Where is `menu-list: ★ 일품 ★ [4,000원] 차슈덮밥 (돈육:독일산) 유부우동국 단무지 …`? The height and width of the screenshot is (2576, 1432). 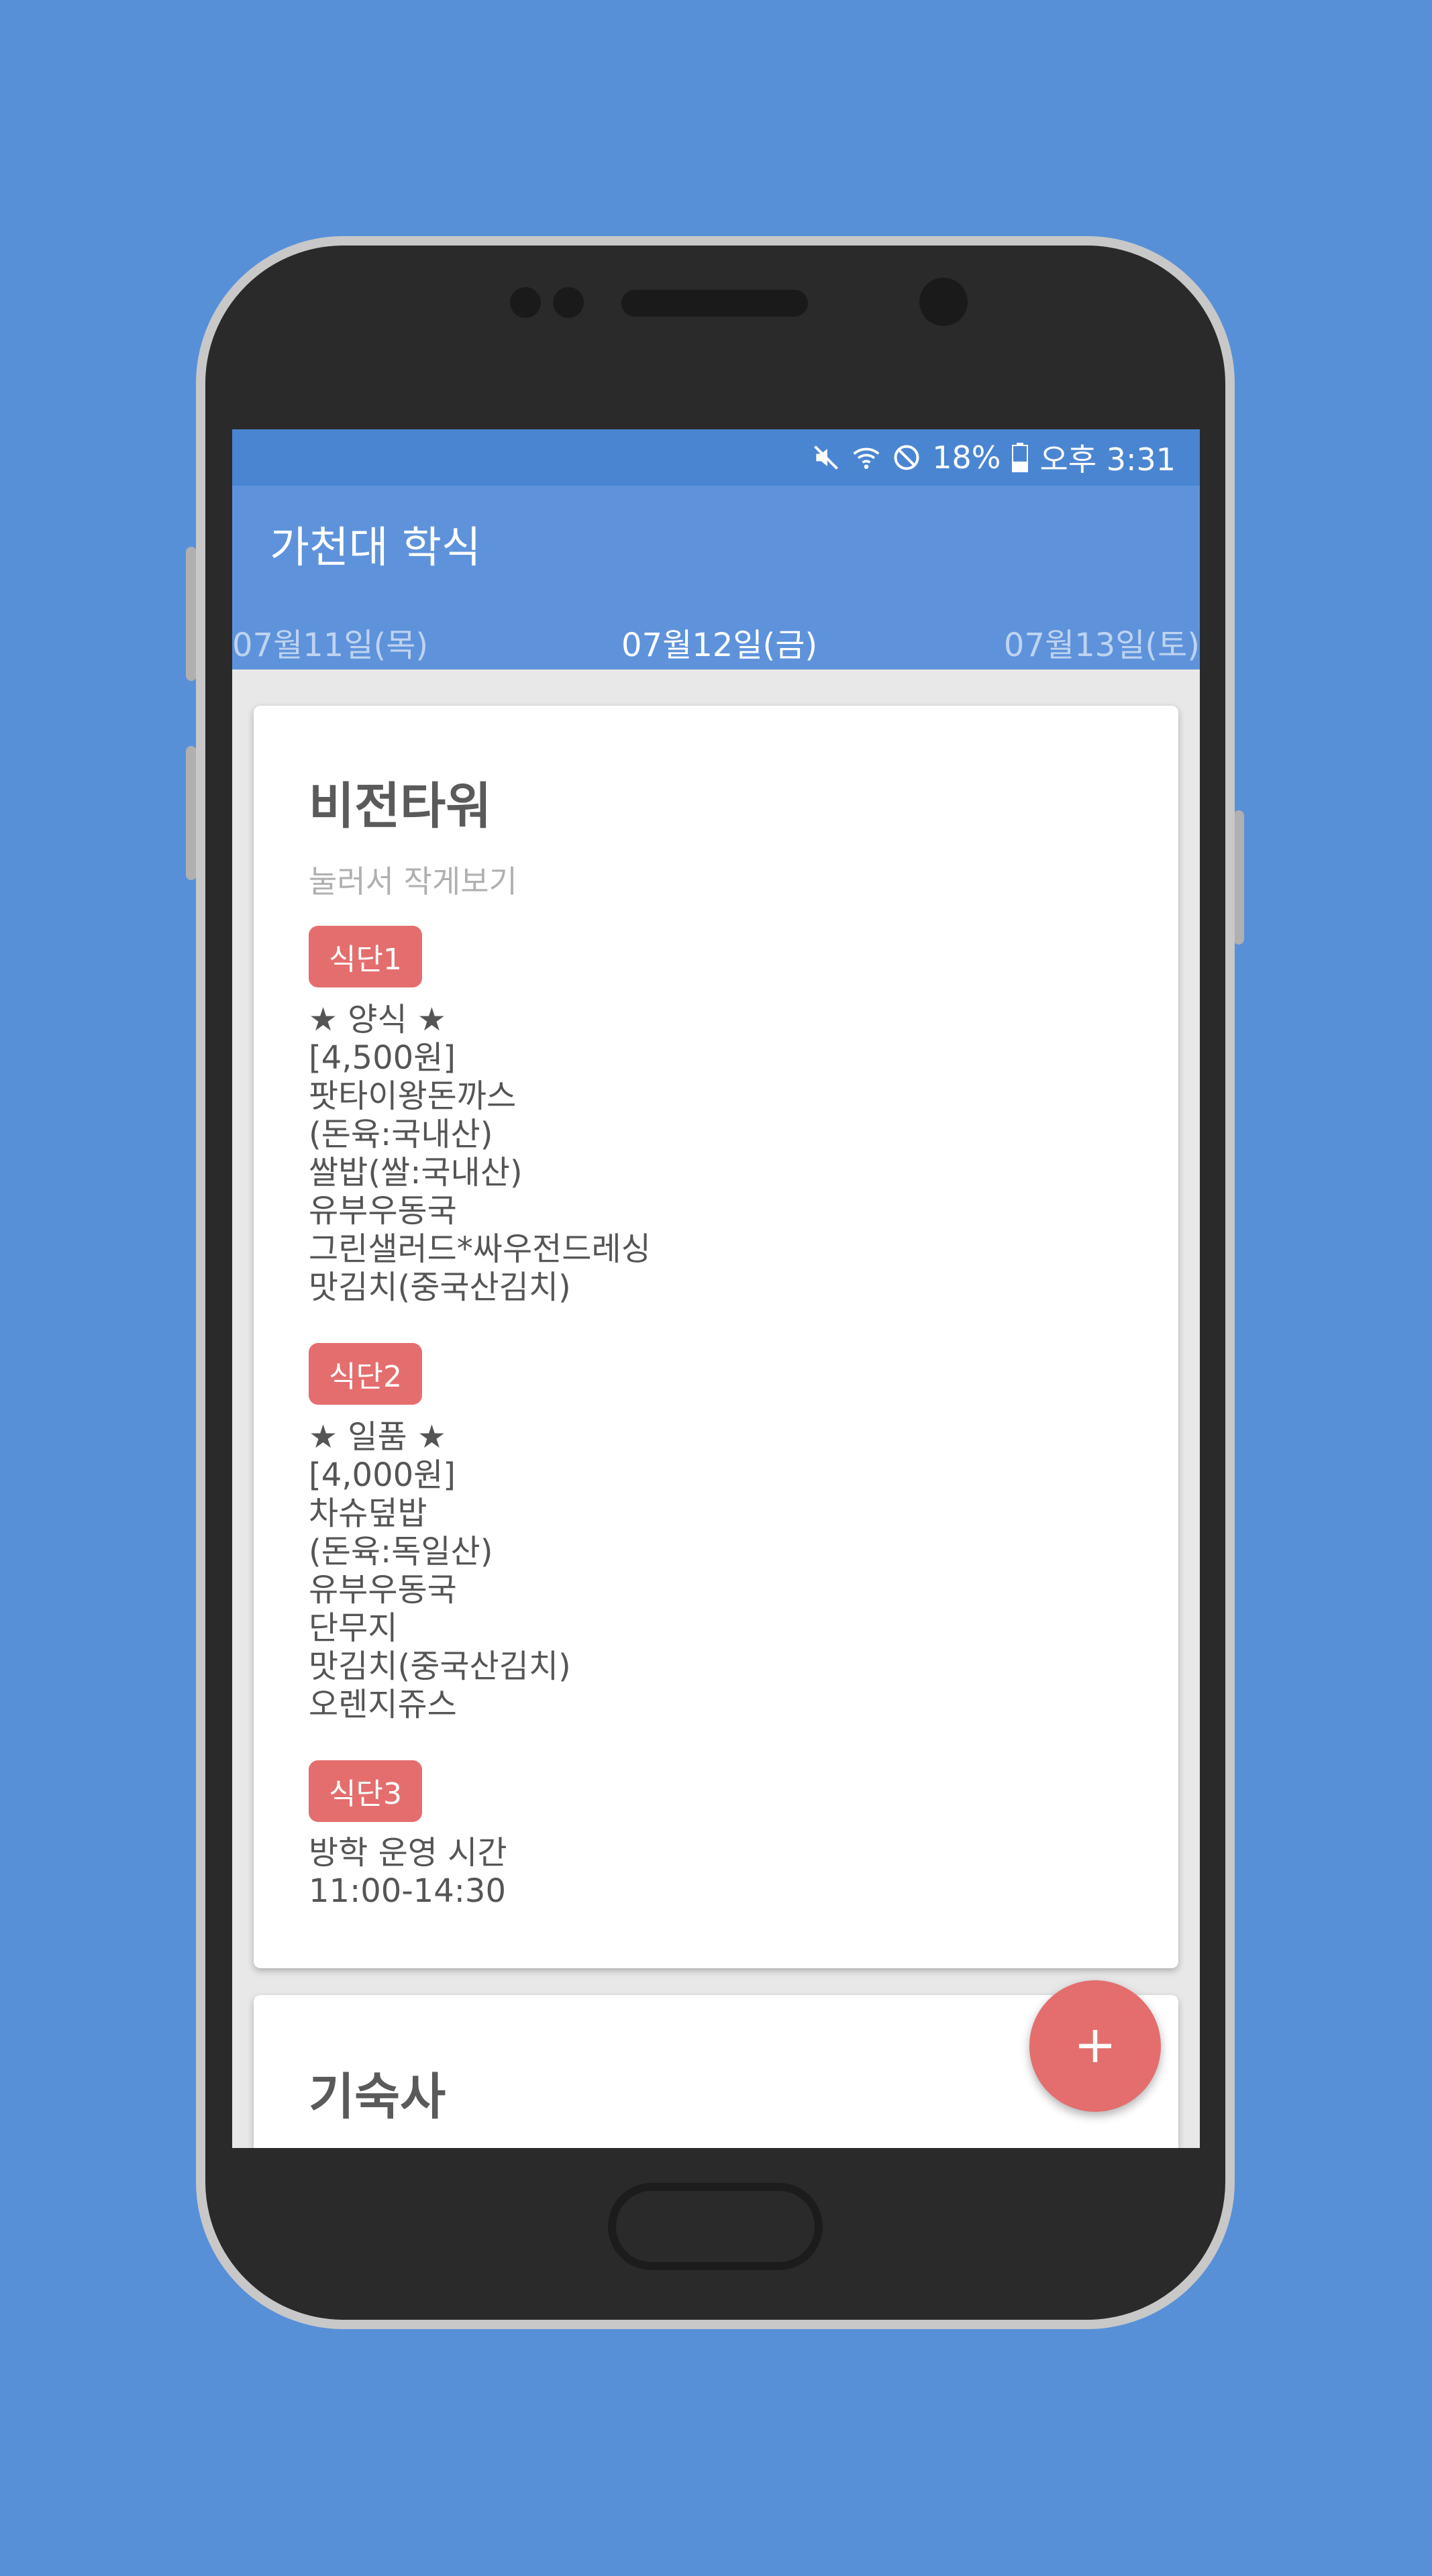
menu-list: ★ 일품 ★ [4,000원] 차슈덮밥 (돈육:독일산) 유부우동국 단무지 … is located at coordinates (440, 1571).